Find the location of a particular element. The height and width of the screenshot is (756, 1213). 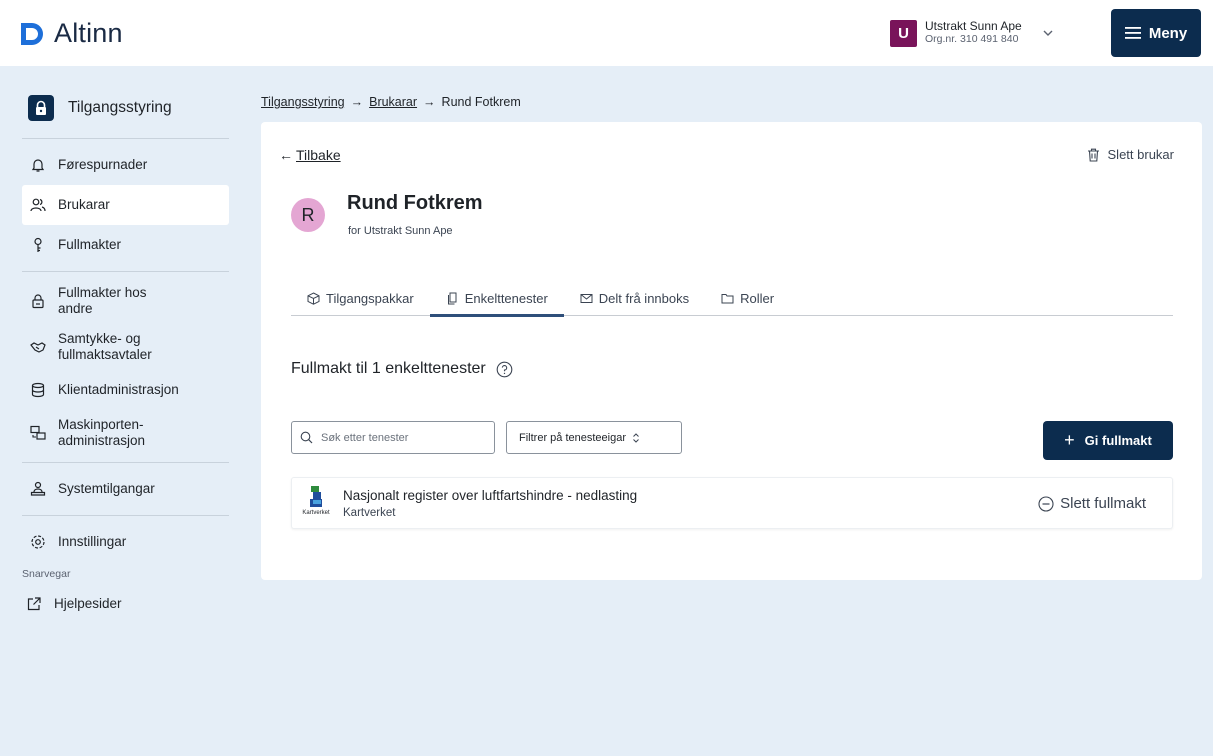

section-heading: Fullmakt til 1 enkelttenester is located at coordinates (402, 369).